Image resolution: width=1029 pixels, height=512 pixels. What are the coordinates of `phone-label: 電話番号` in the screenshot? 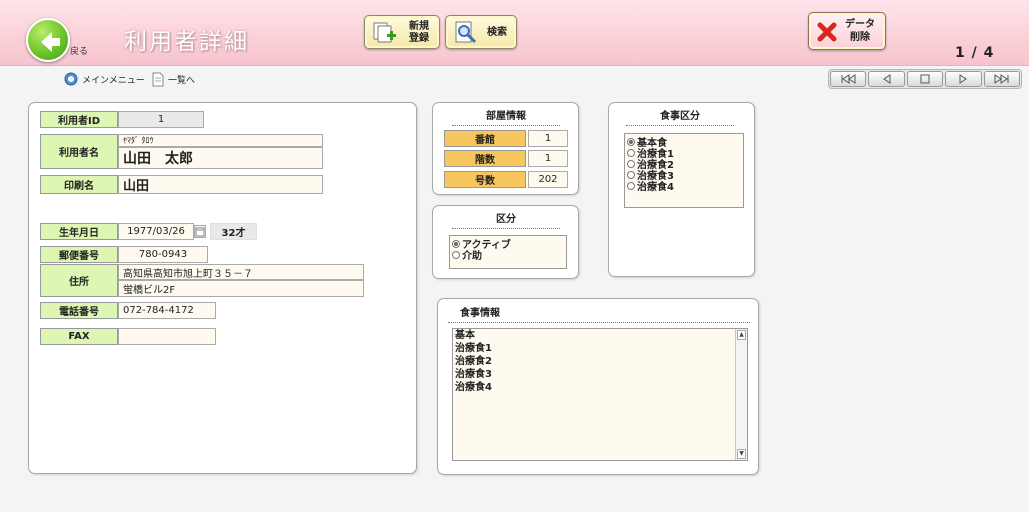 It's located at (79, 310).